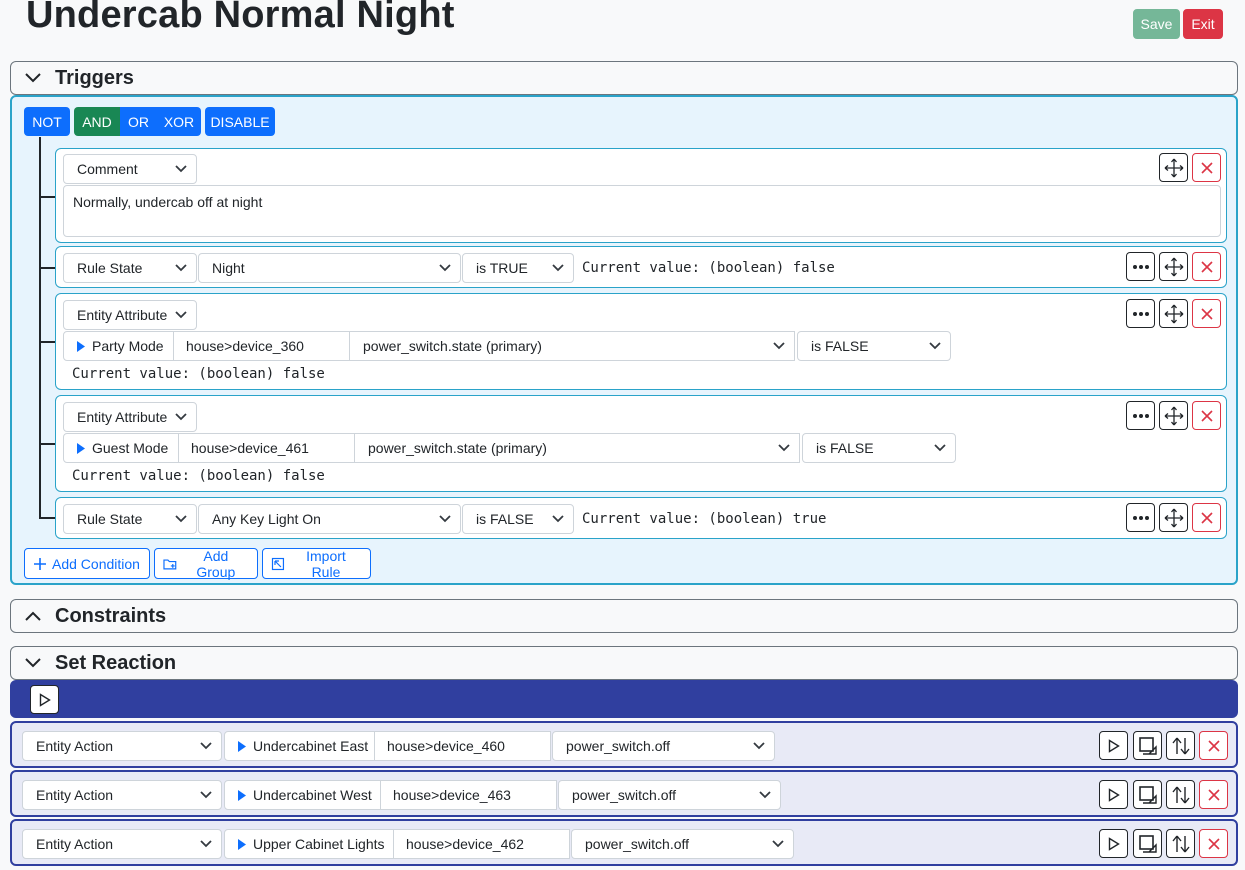  I want to click on device-field: house>device_461, so click(266, 448).